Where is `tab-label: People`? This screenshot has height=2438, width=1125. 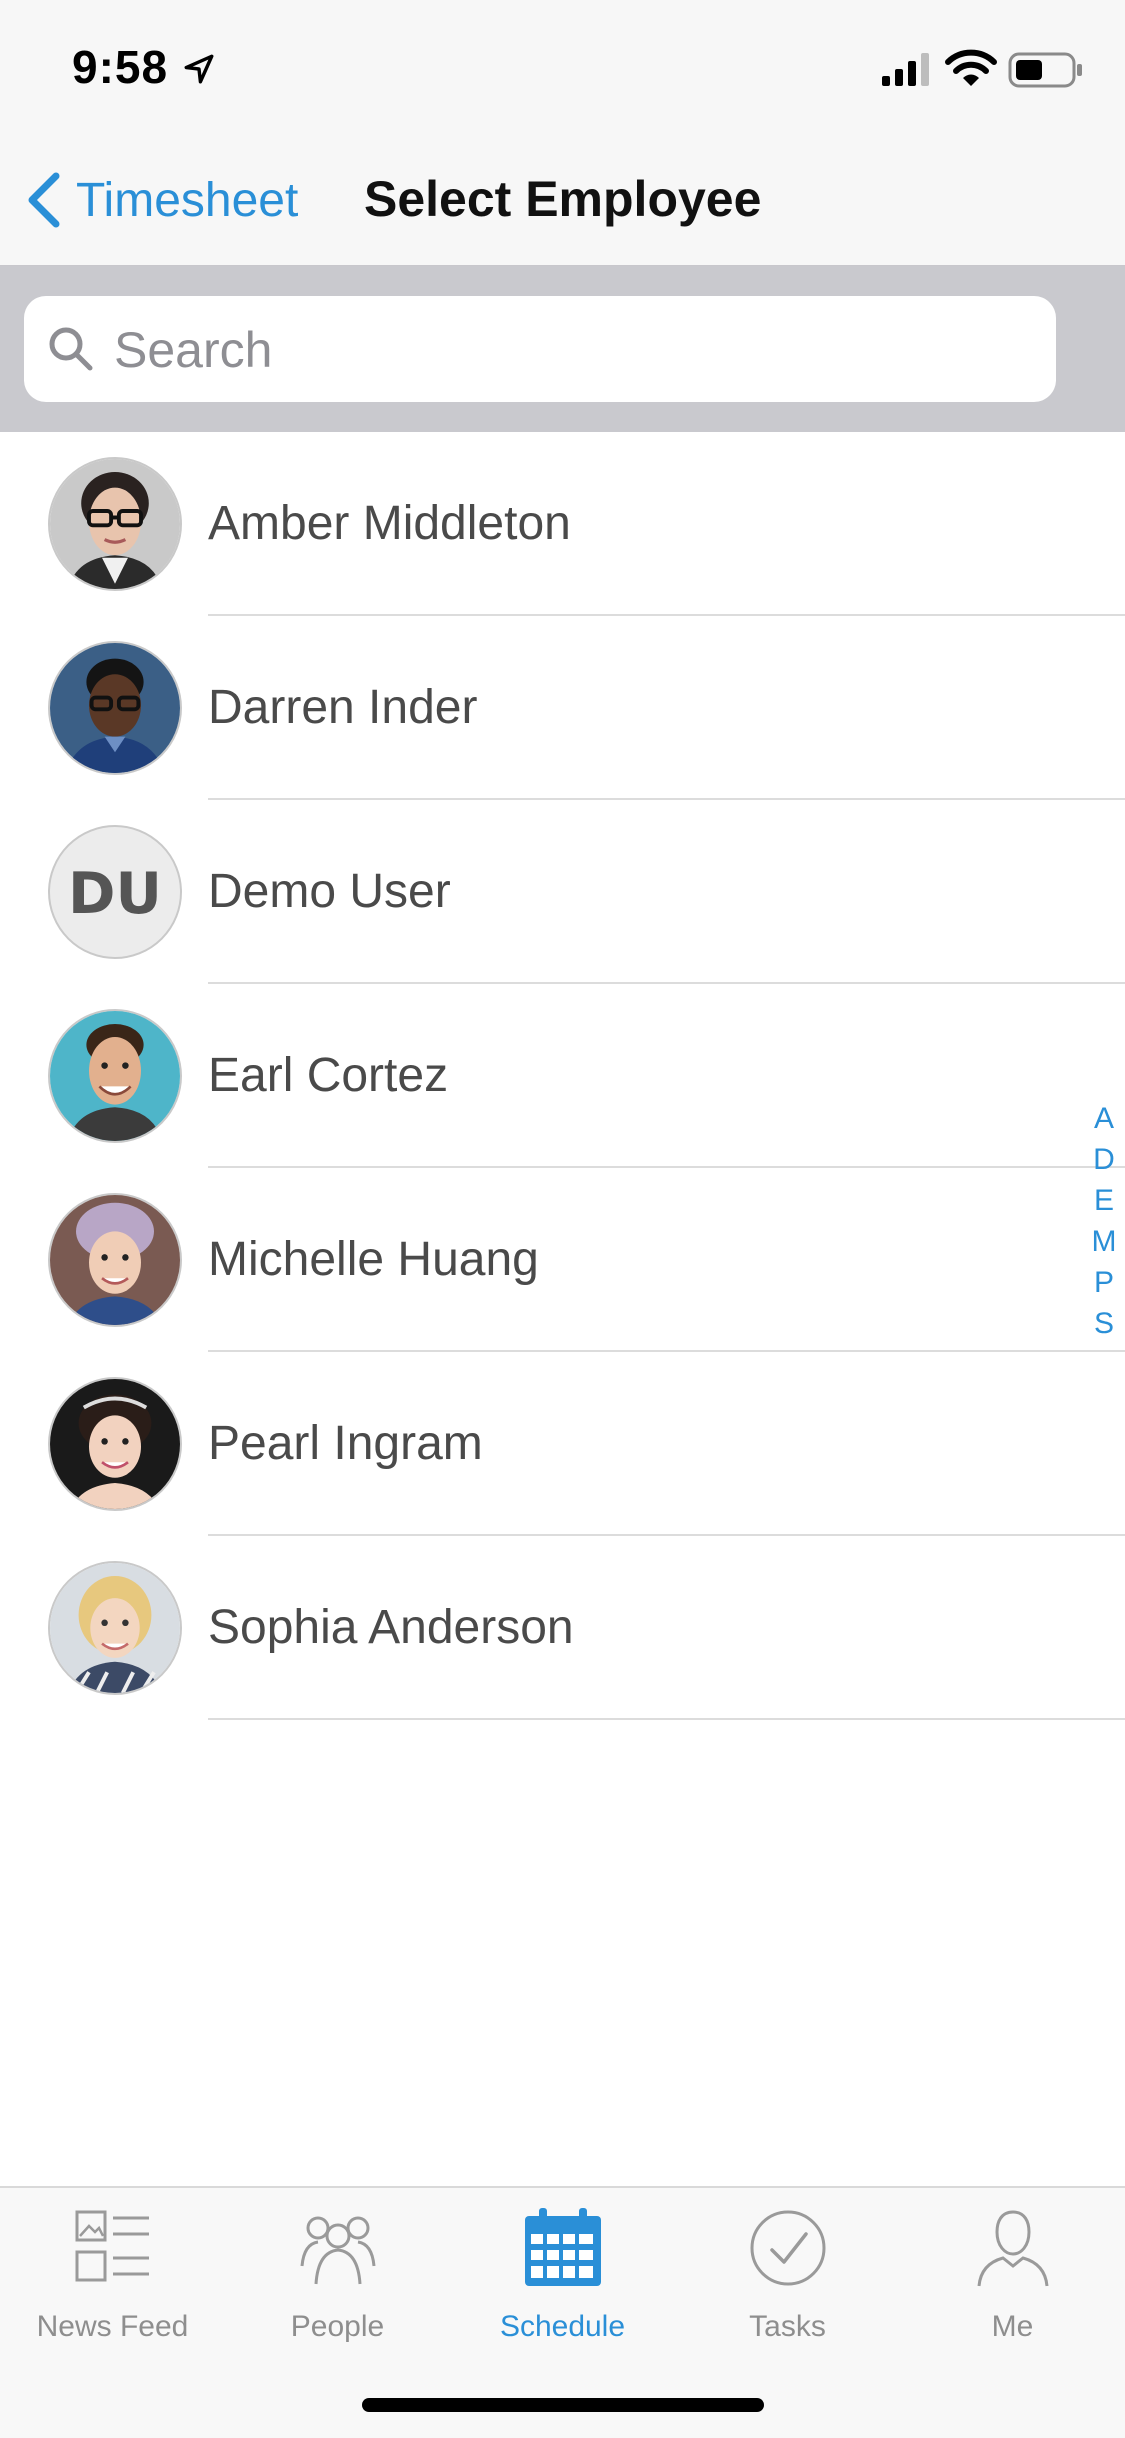
tab-label: People is located at coordinates (337, 2326).